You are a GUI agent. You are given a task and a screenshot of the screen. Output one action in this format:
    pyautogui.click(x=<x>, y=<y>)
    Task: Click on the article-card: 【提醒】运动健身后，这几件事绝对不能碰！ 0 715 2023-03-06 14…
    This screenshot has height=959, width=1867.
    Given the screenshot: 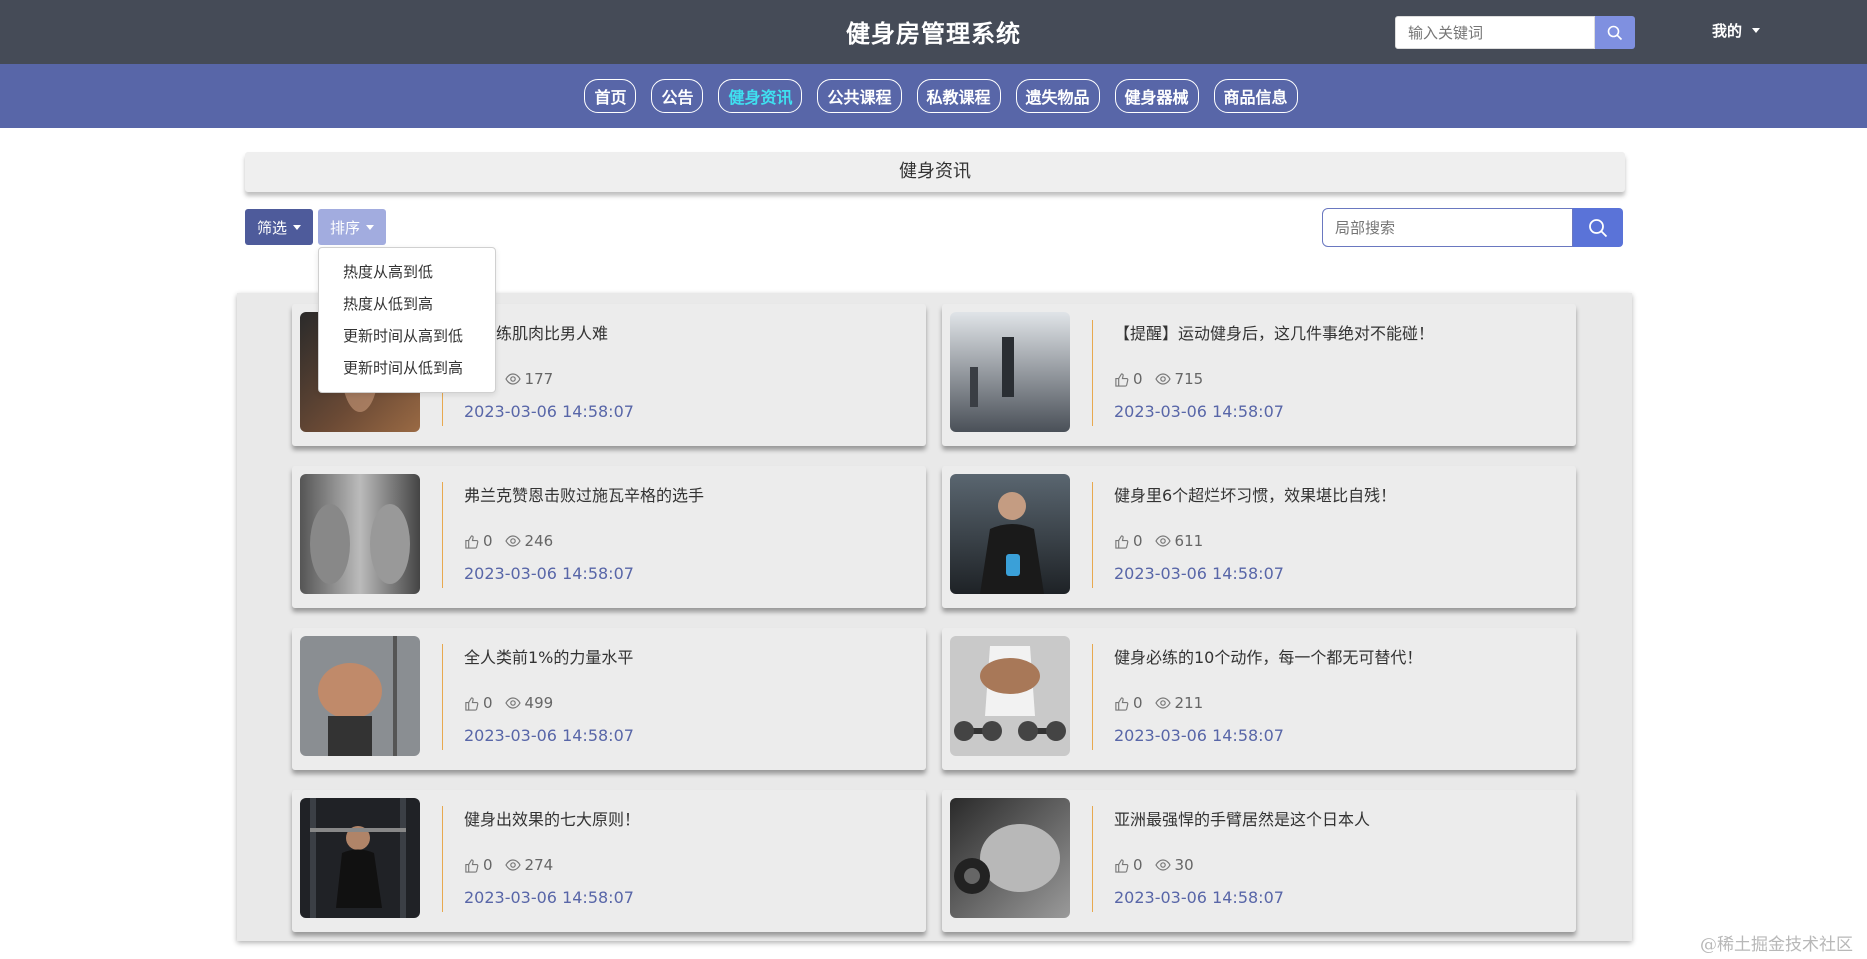 What is the action you would take?
    pyautogui.click(x=1259, y=375)
    